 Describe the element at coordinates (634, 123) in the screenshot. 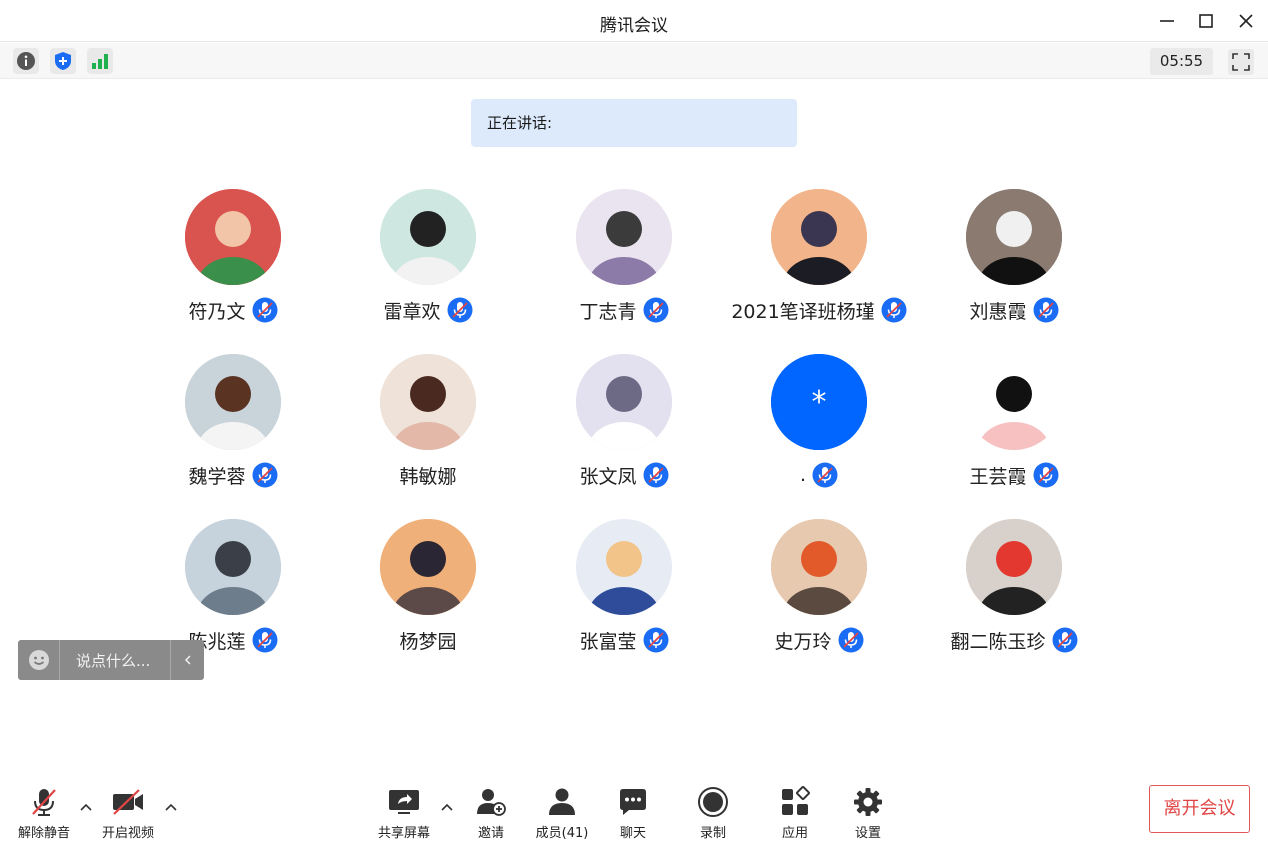

I see `speaking-indicator: 正在讲话:` at that location.